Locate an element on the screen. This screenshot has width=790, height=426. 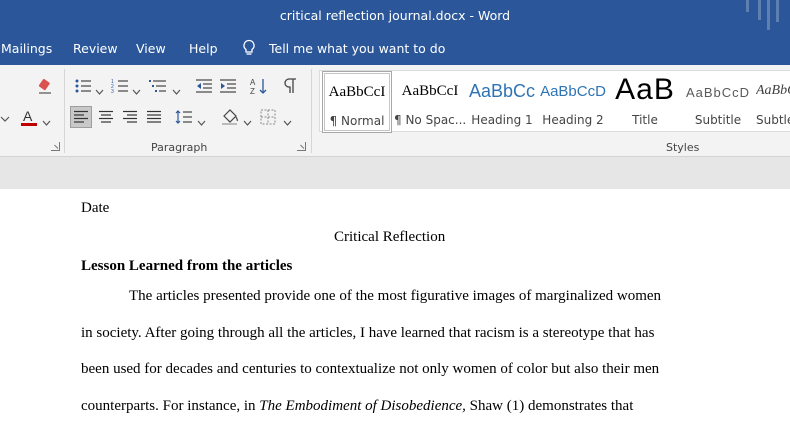
bullets-dropdown-icon is located at coordinates (99, 92).